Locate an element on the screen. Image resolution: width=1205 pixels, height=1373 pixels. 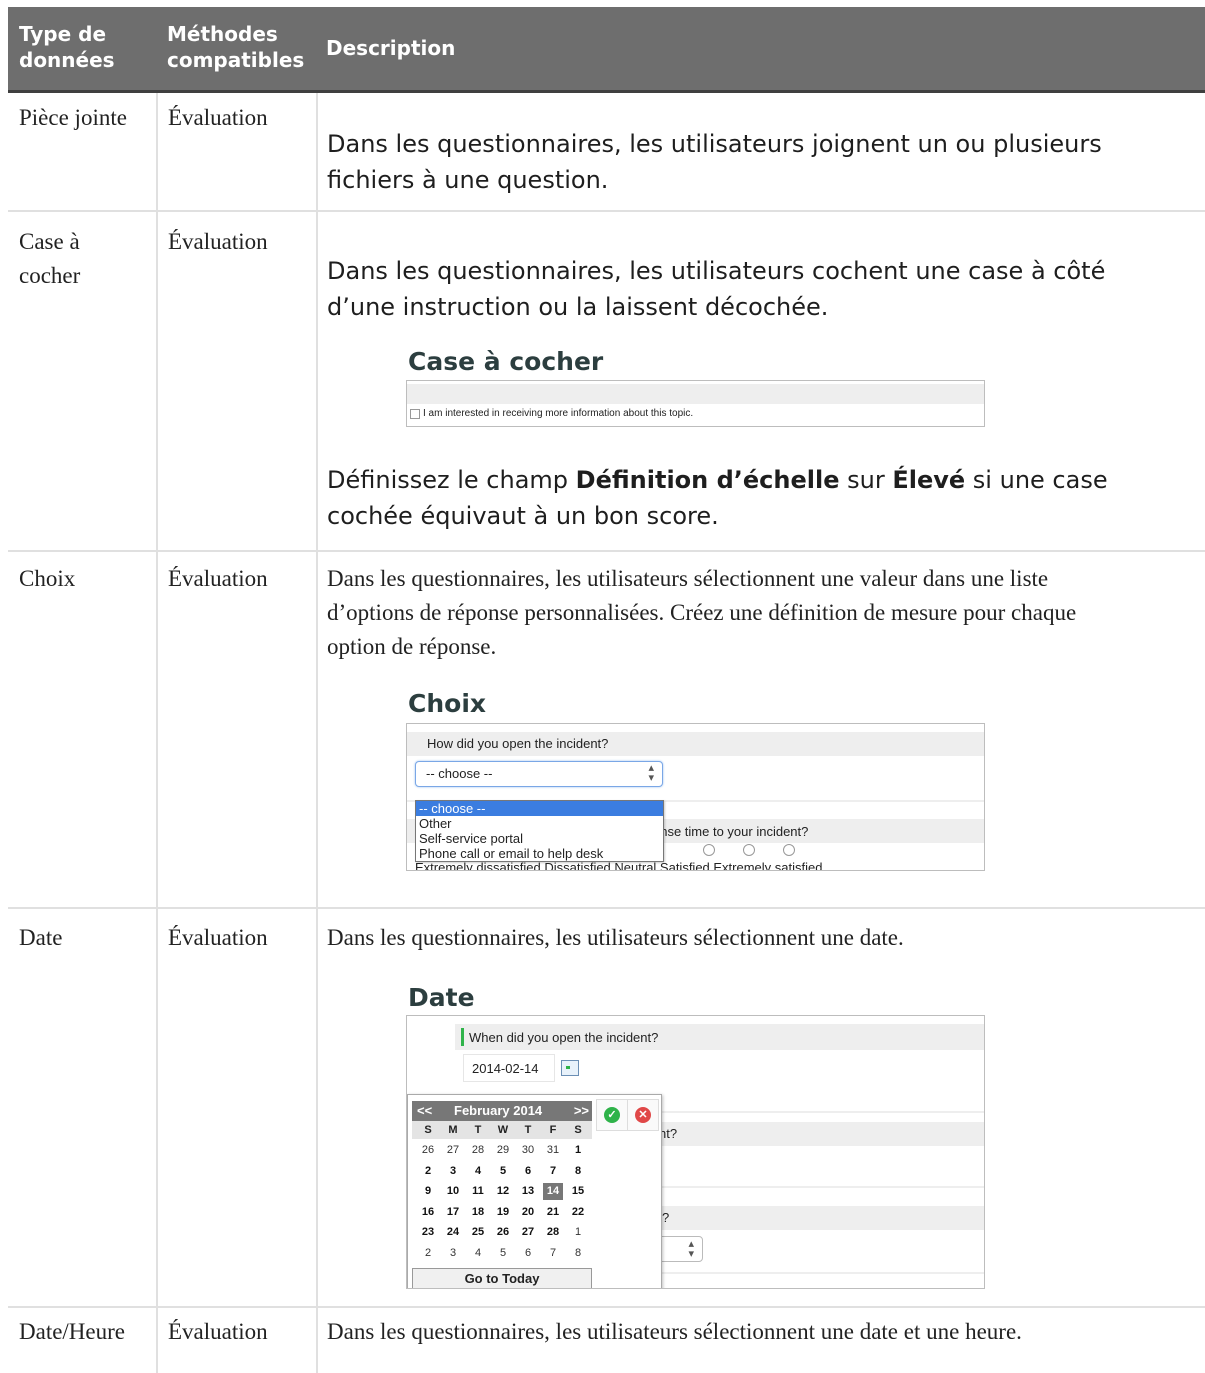
date-value: 2014-02-14 is located at coordinates (505, 1068).